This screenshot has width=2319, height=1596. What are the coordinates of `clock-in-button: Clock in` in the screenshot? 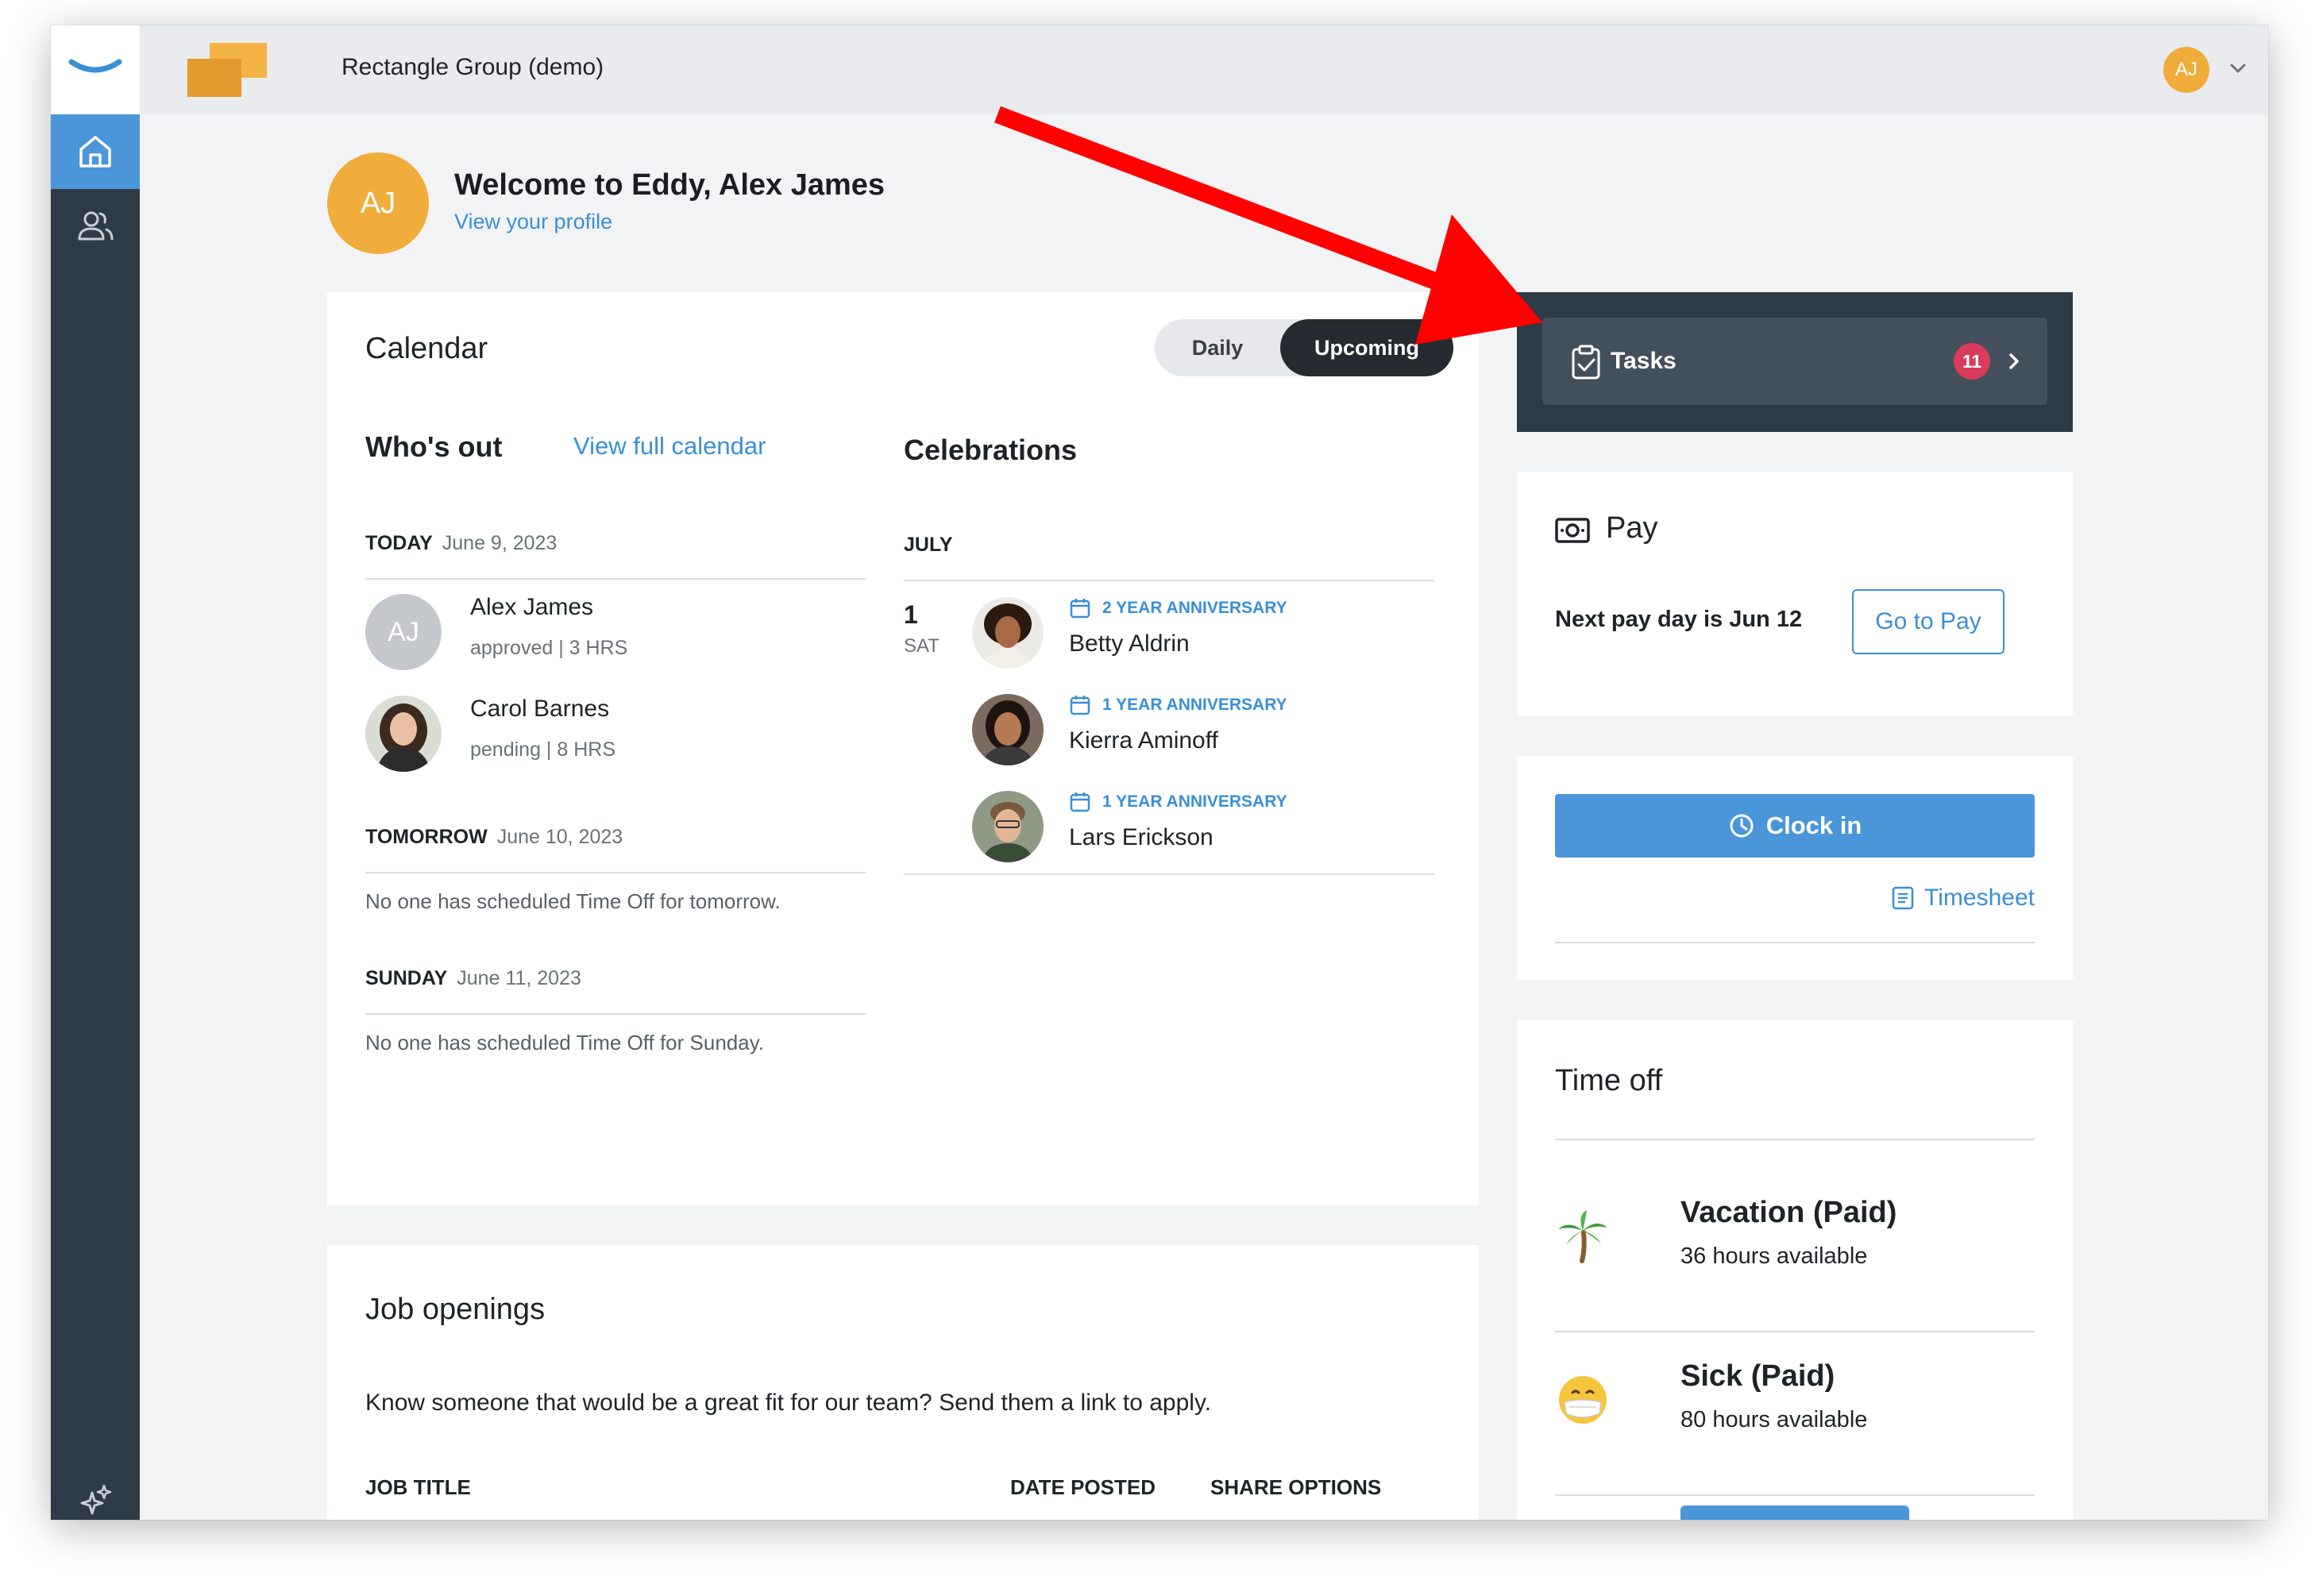 It's located at (1795, 826).